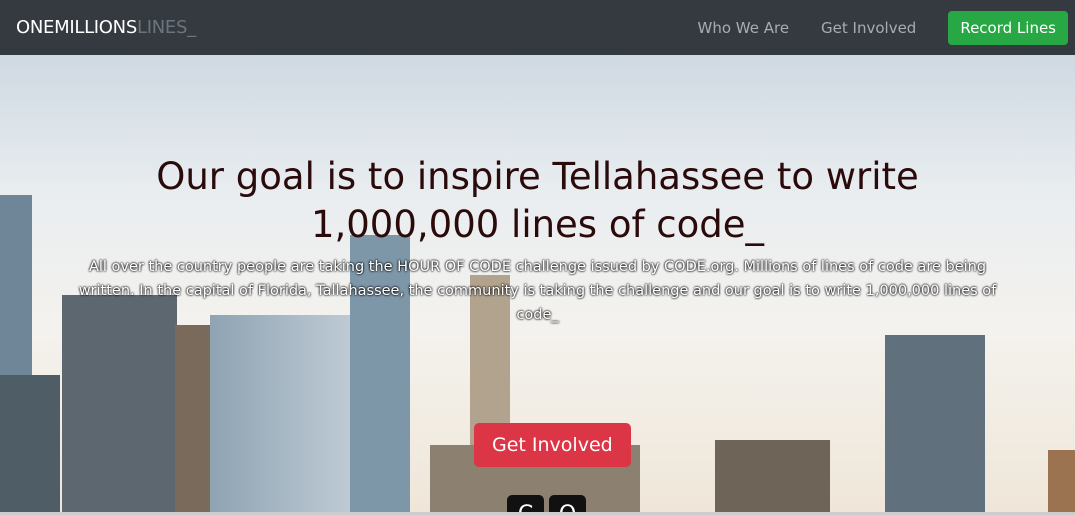 This screenshot has width=1075, height=515. Describe the element at coordinates (743, 28) in the screenshot. I see `nav-who-we-are: Who We Are` at that location.